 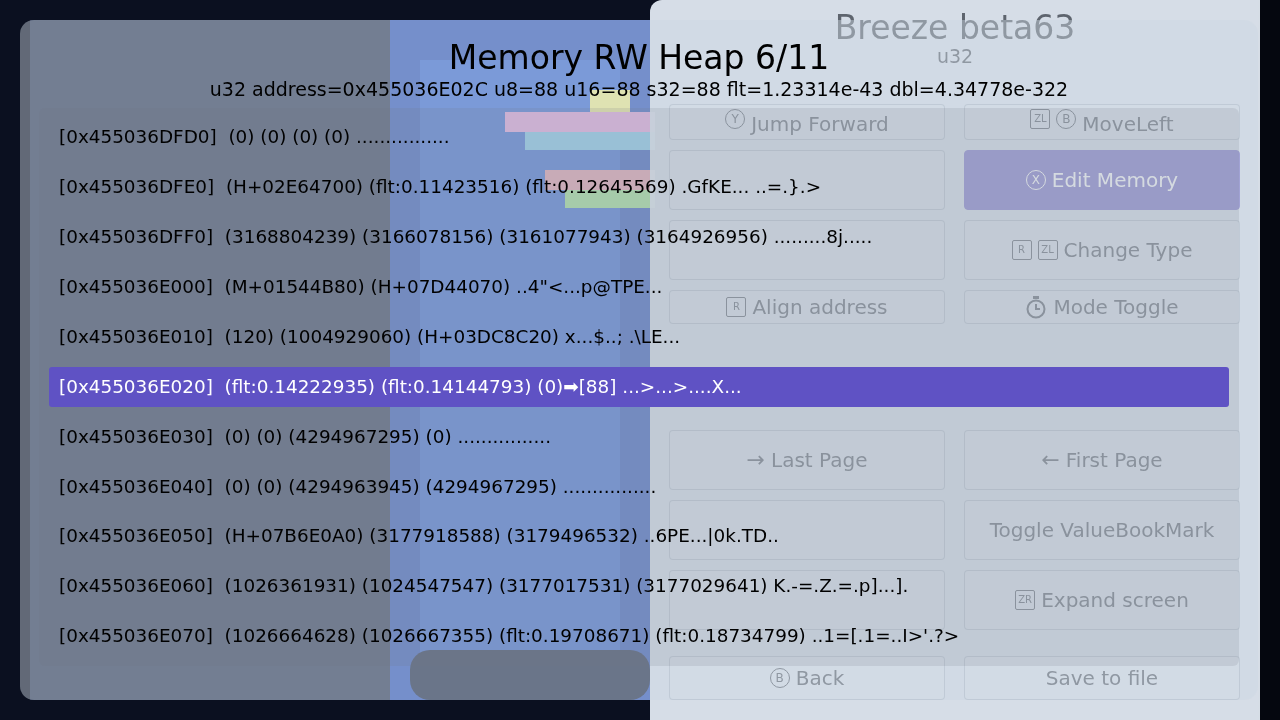 What do you see at coordinates (1102, 180) in the screenshot?
I see `menu-button: X Edit Memory` at bounding box center [1102, 180].